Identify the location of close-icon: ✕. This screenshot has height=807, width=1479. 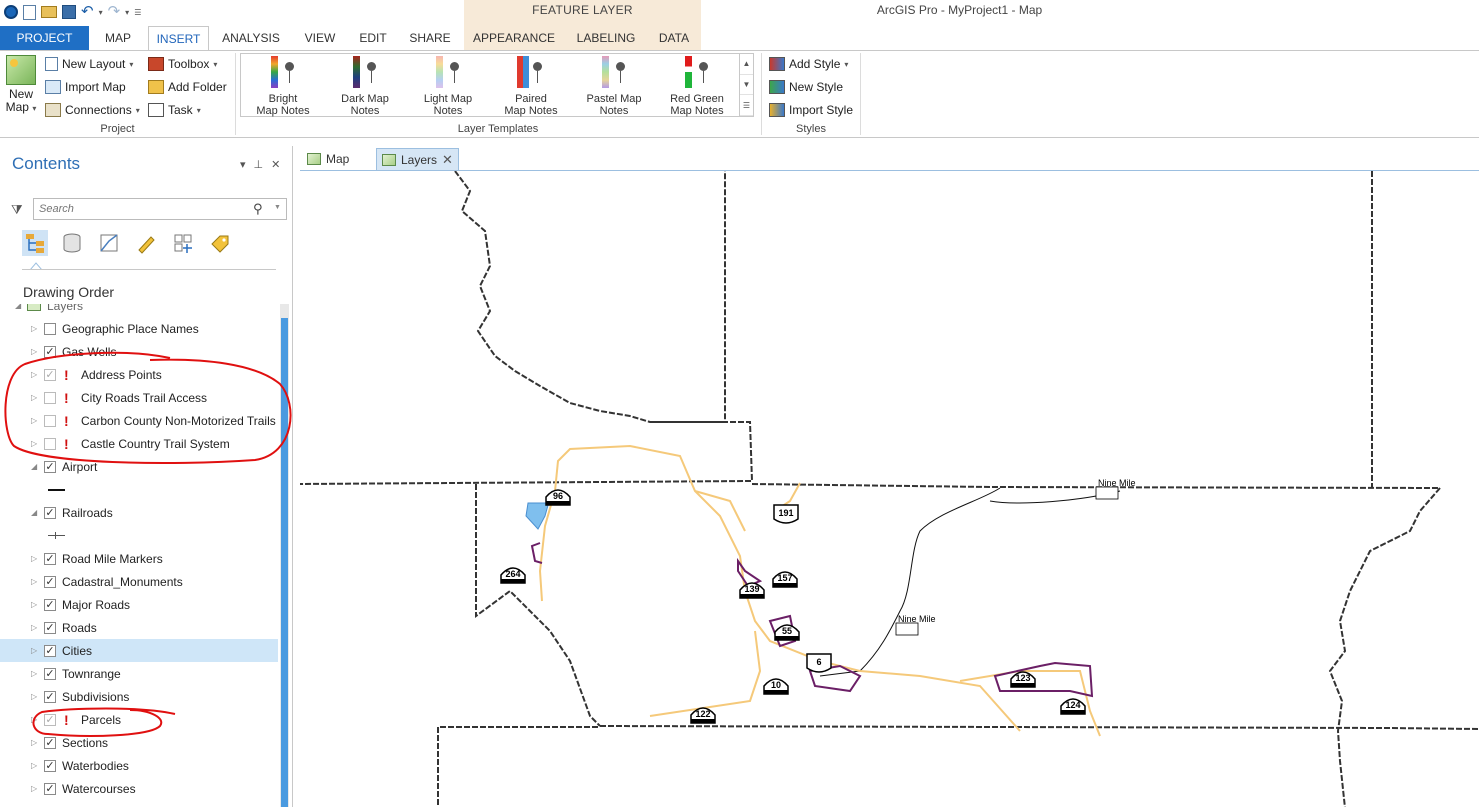
(447, 160).